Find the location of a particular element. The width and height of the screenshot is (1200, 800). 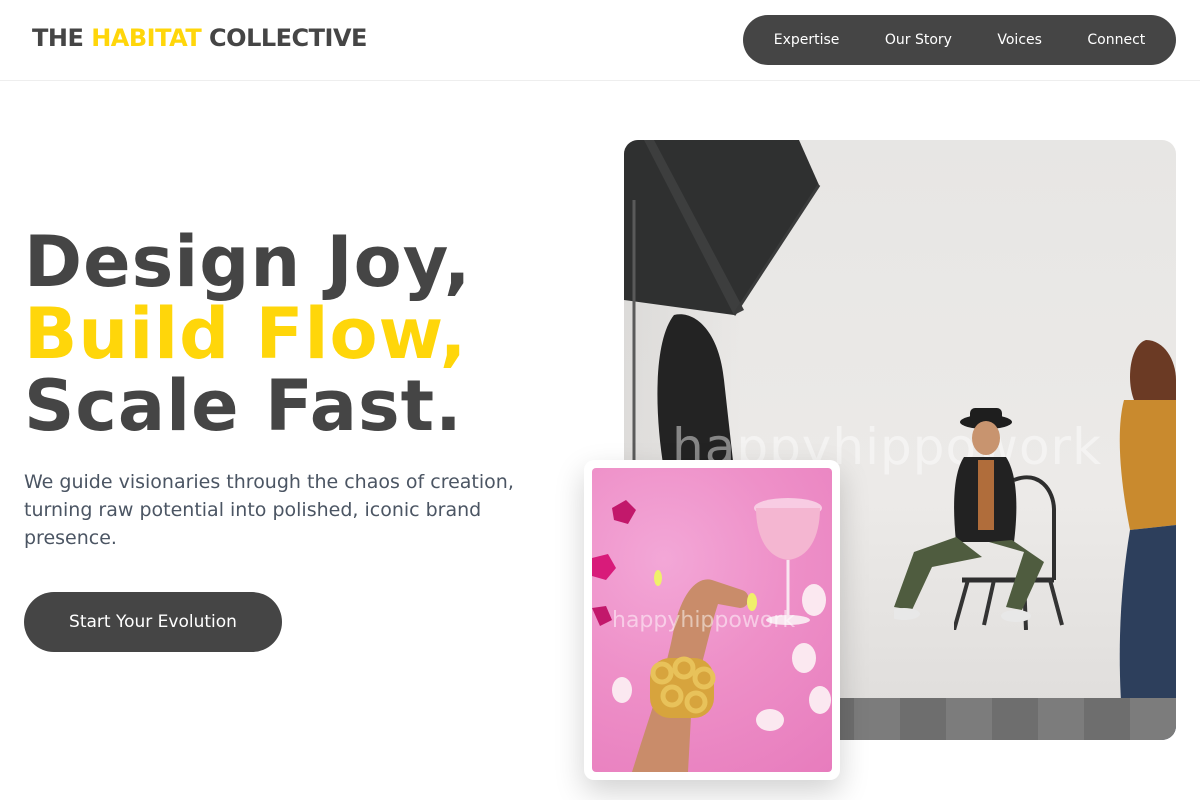

jewelry-photo: happyhippowork is located at coordinates (712, 620).